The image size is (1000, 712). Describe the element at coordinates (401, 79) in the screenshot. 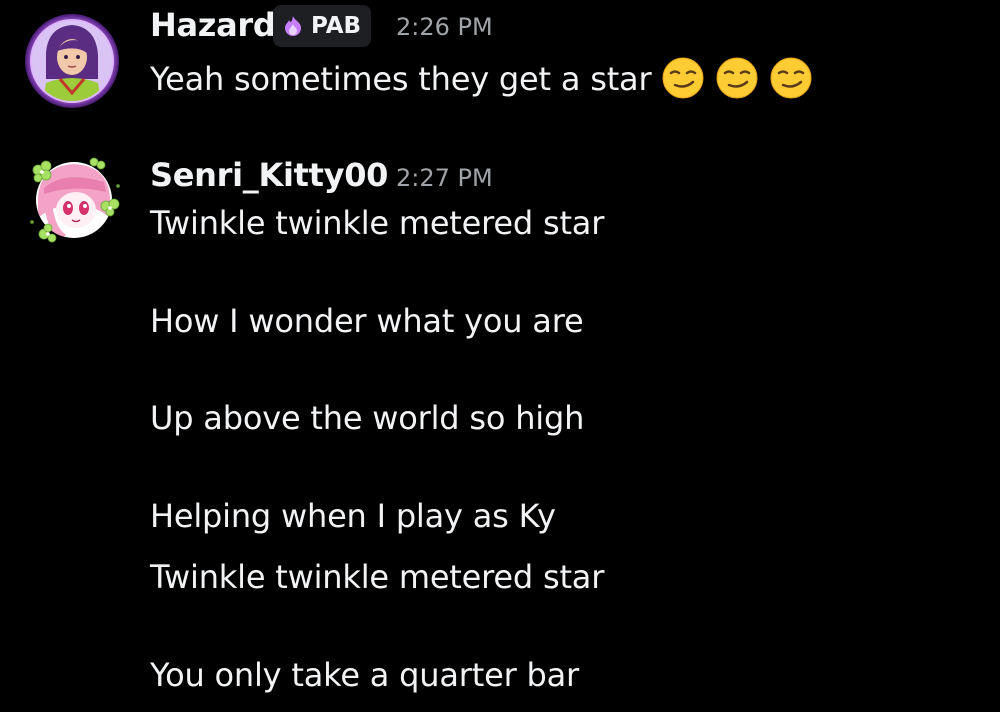

I see `message-line: Yeah sometimes they get a star` at that location.